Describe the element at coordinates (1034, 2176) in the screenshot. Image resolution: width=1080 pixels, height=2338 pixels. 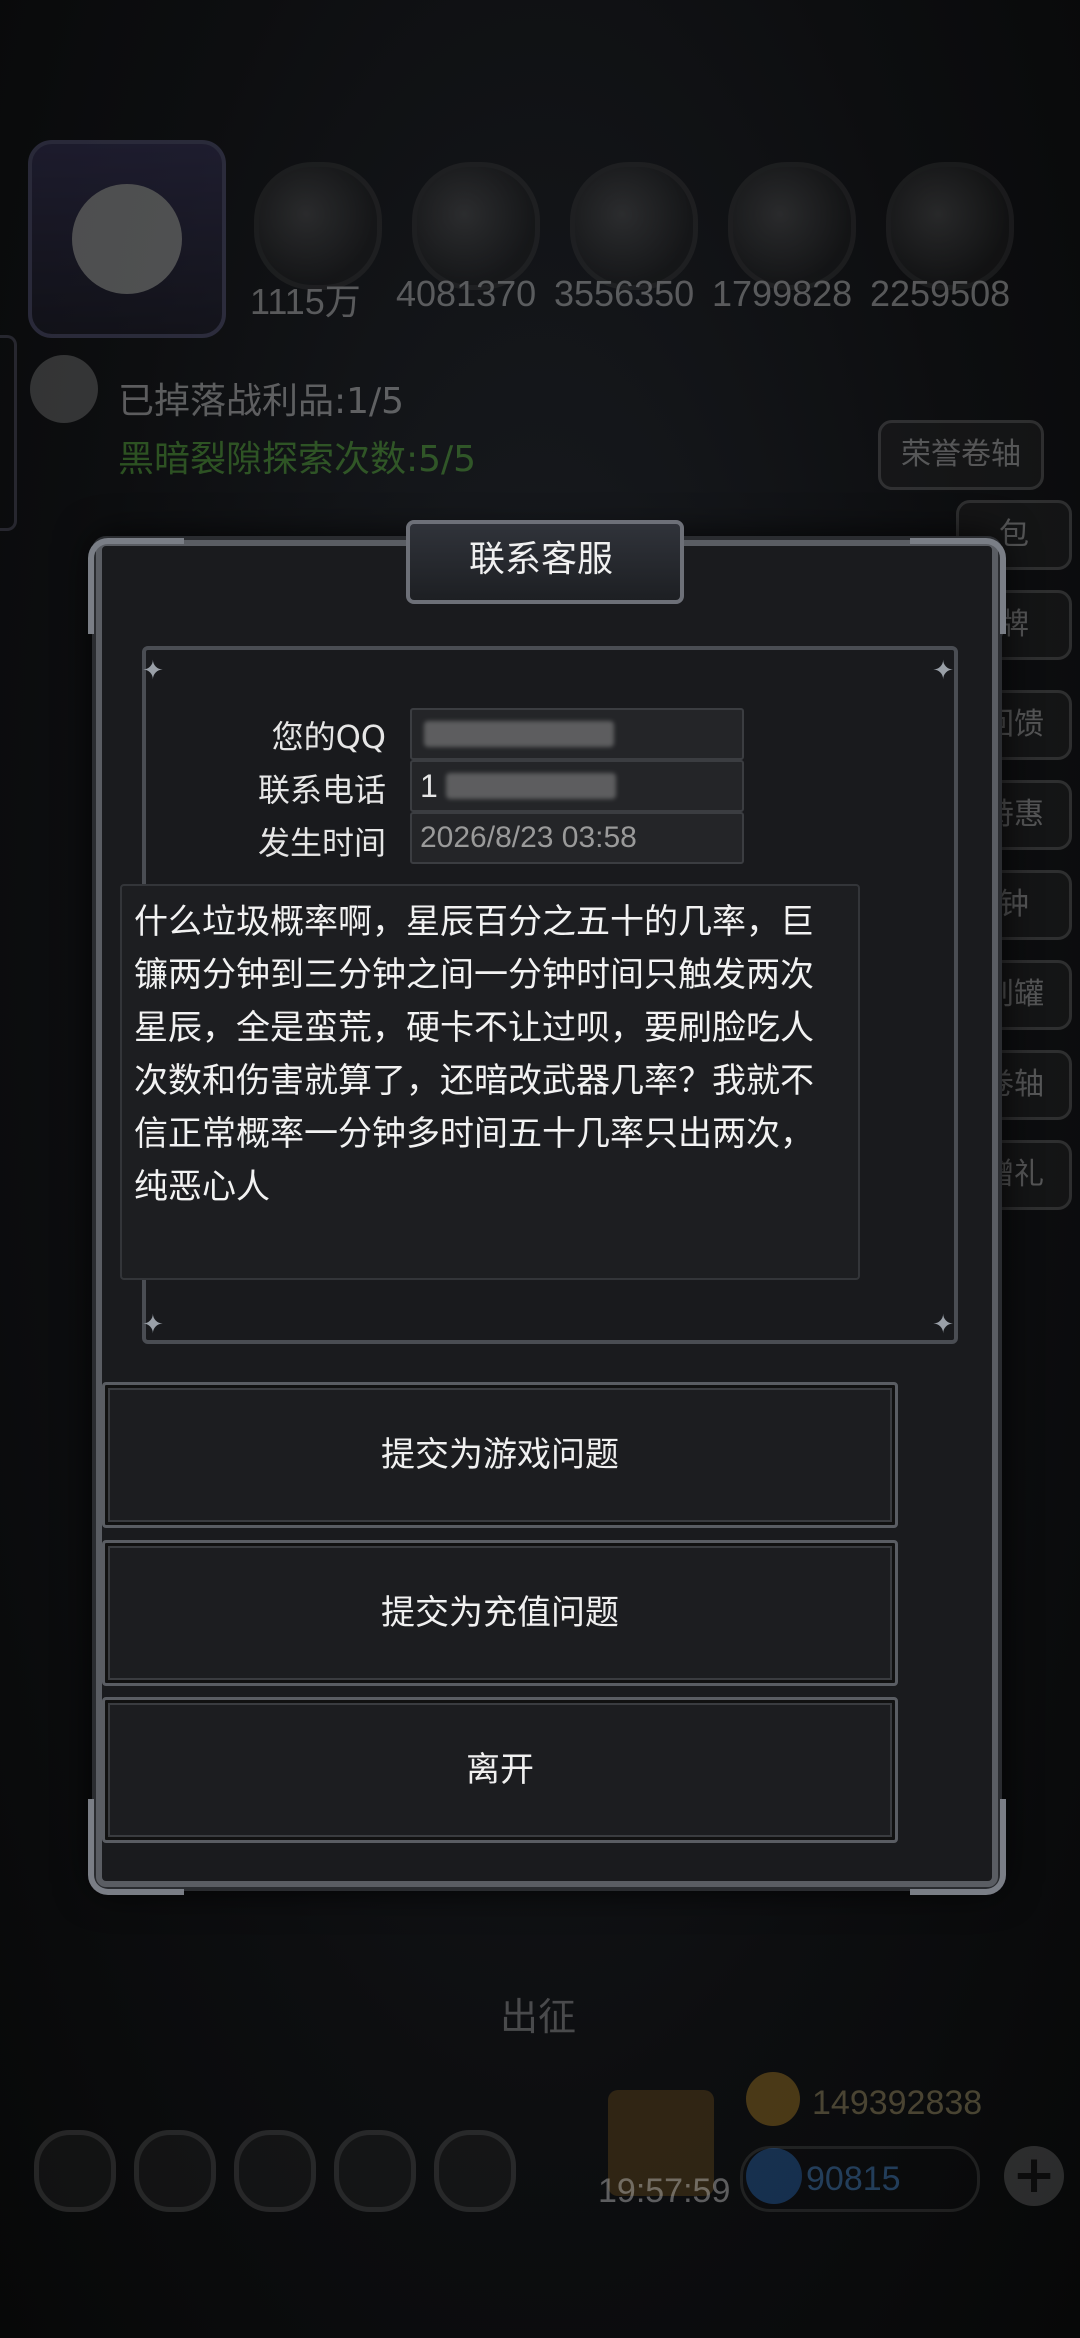
I see `add-gems-button: +` at that location.